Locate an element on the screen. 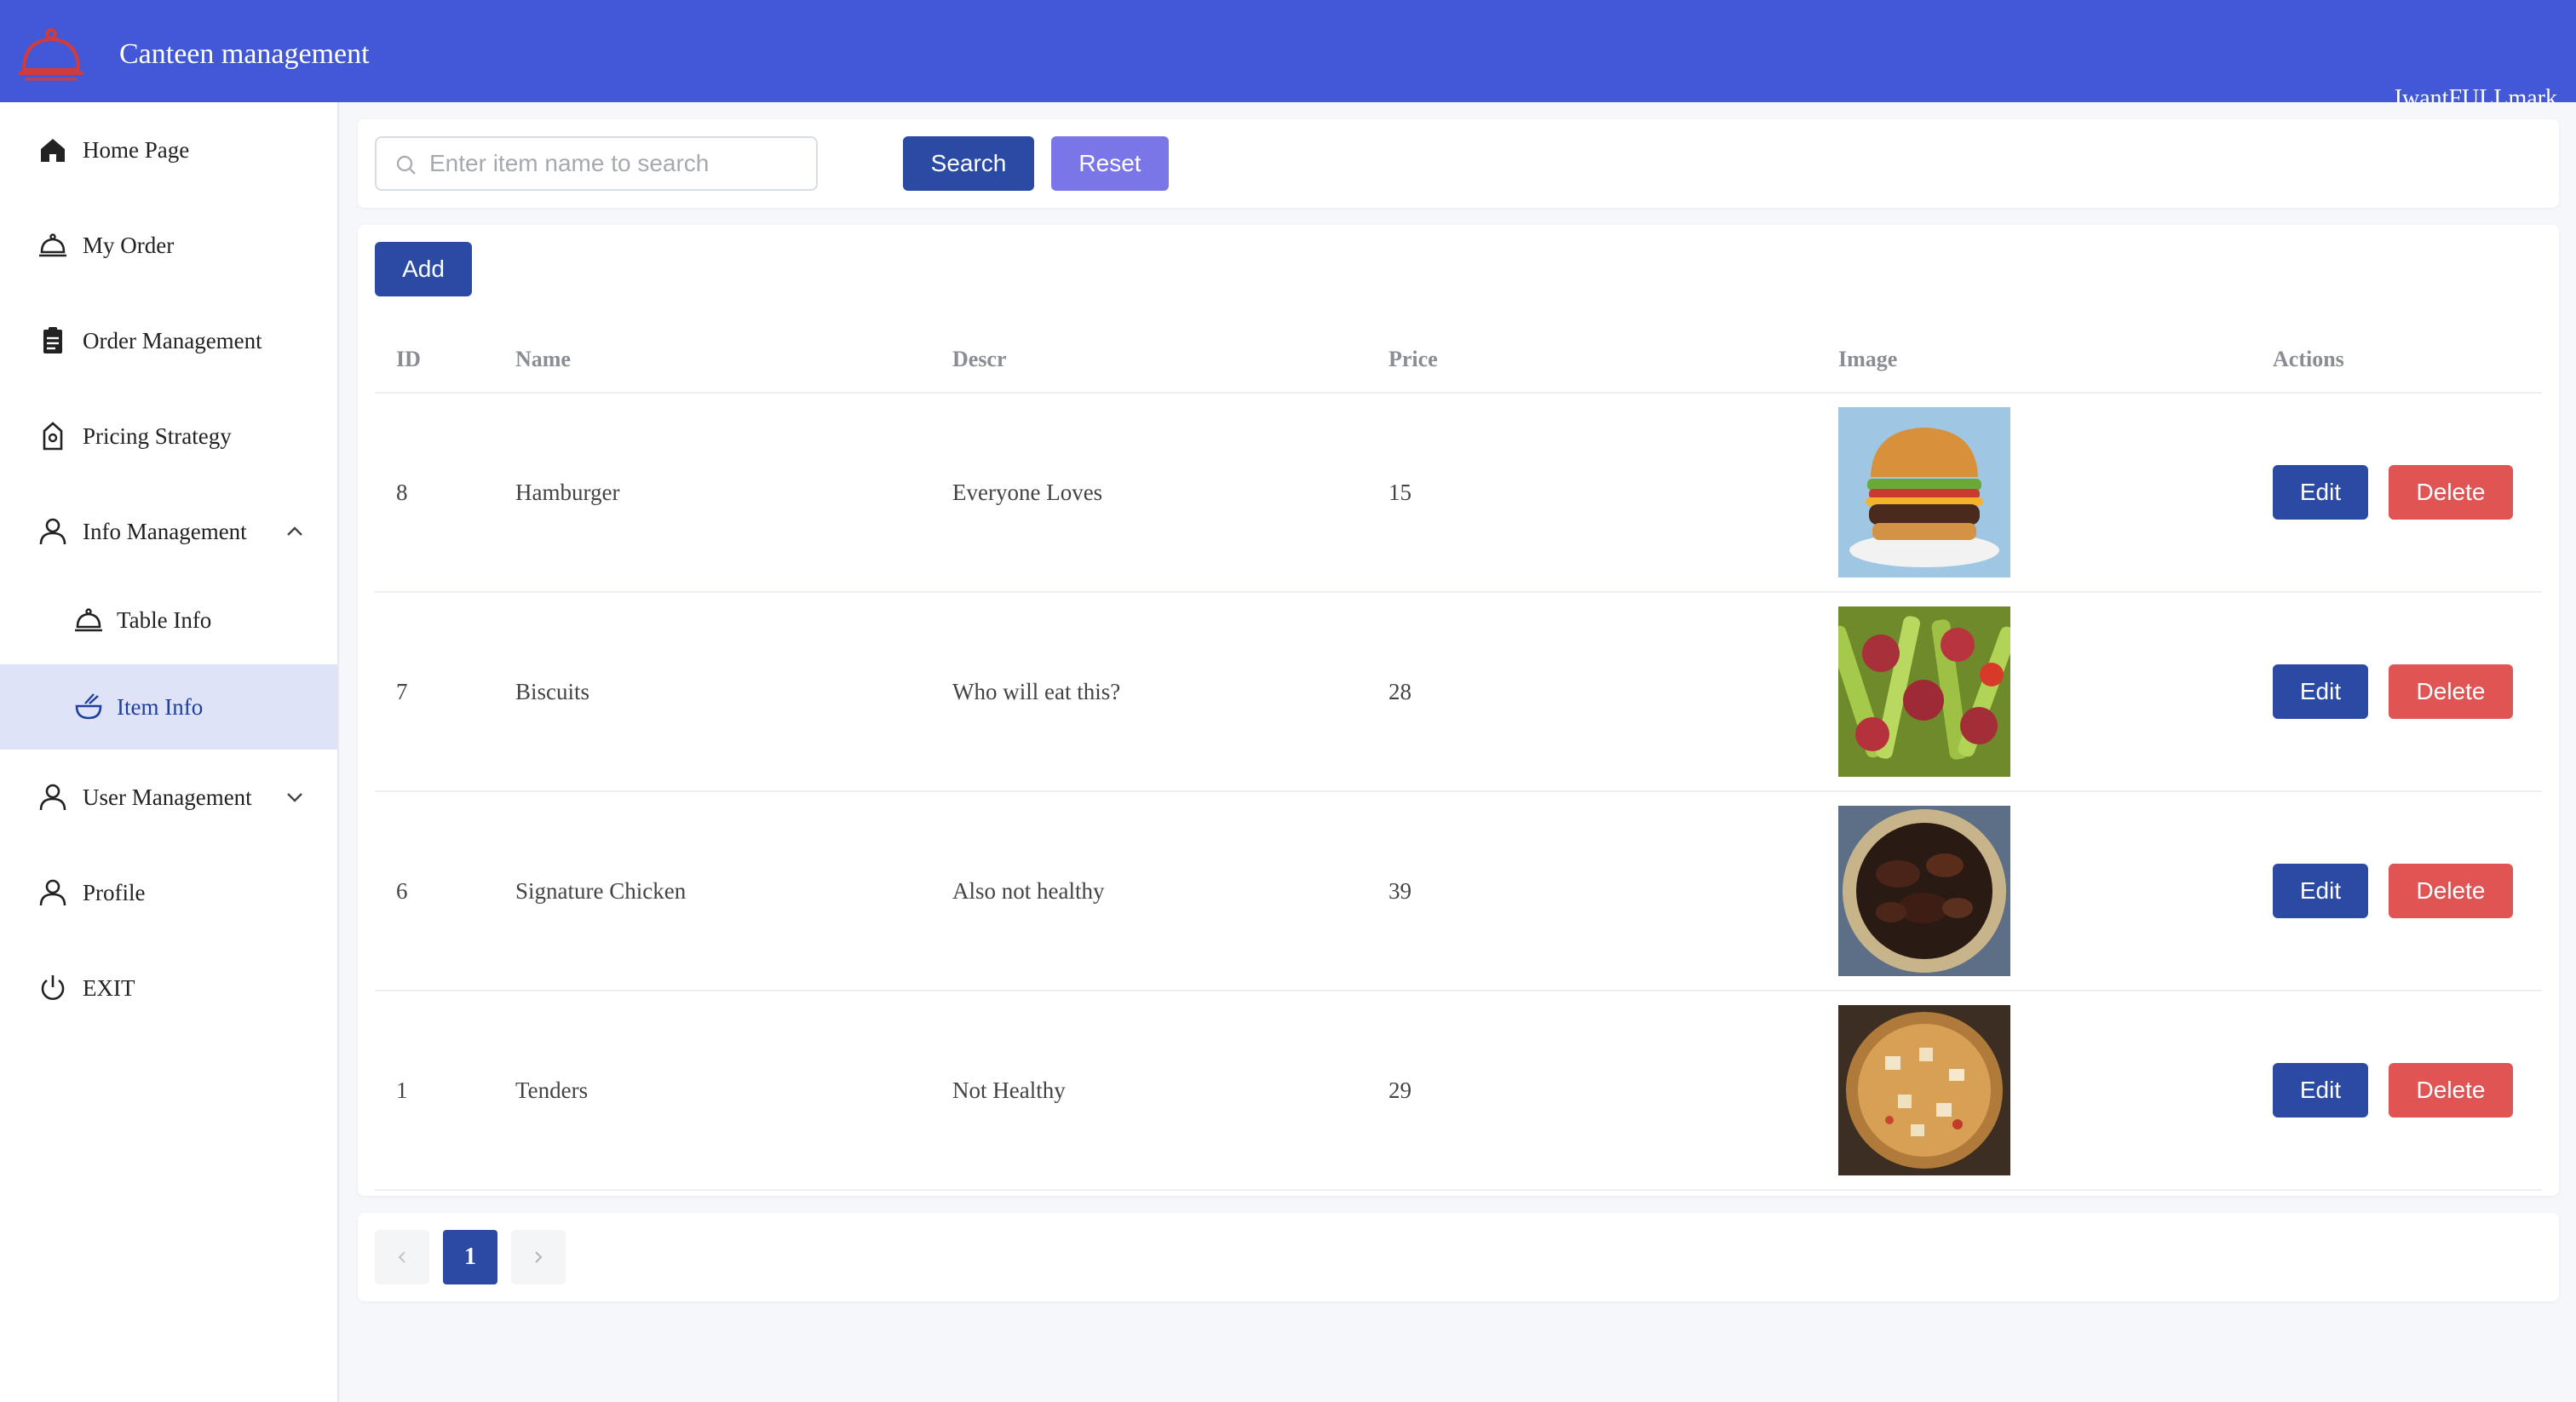  sidebar-item-label: Info Management is located at coordinates (165, 531).